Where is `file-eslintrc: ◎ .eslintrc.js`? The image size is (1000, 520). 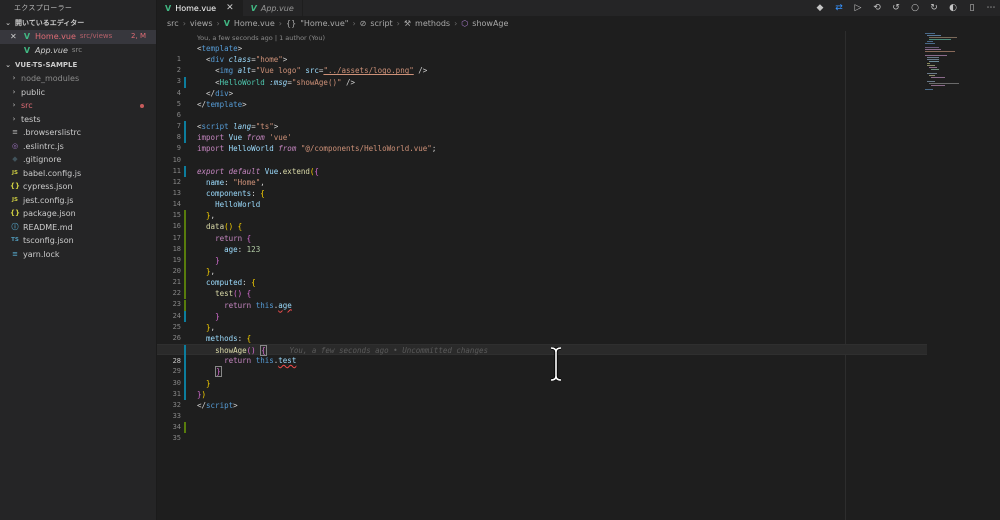
file-eslintrc: ◎ .eslintrc.js is located at coordinates (78, 147).